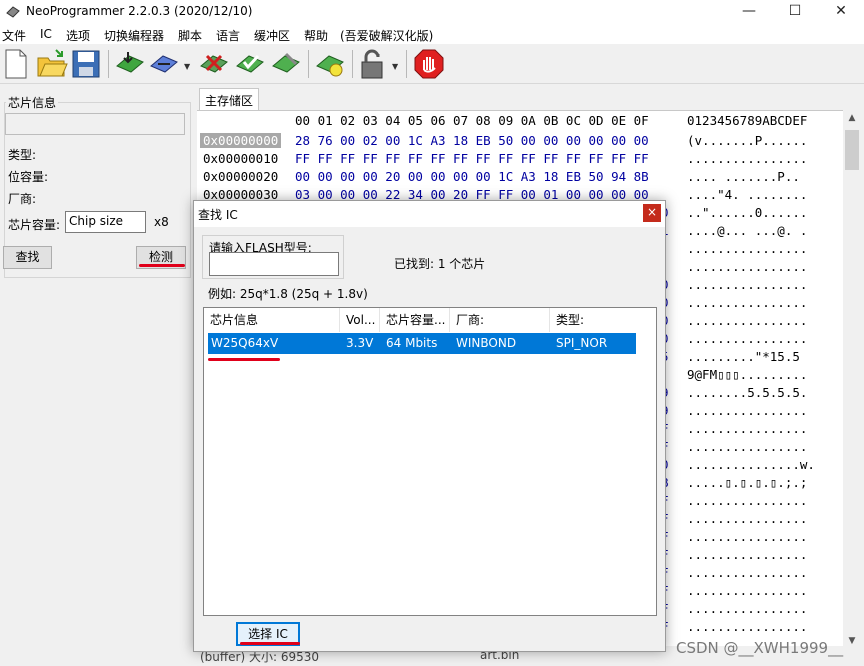 This screenshot has width=864, height=666. What do you see at coordinates (161, 222) in the screenshot?
I see `multiplier-label: x8` at bounding box center [161, 222].